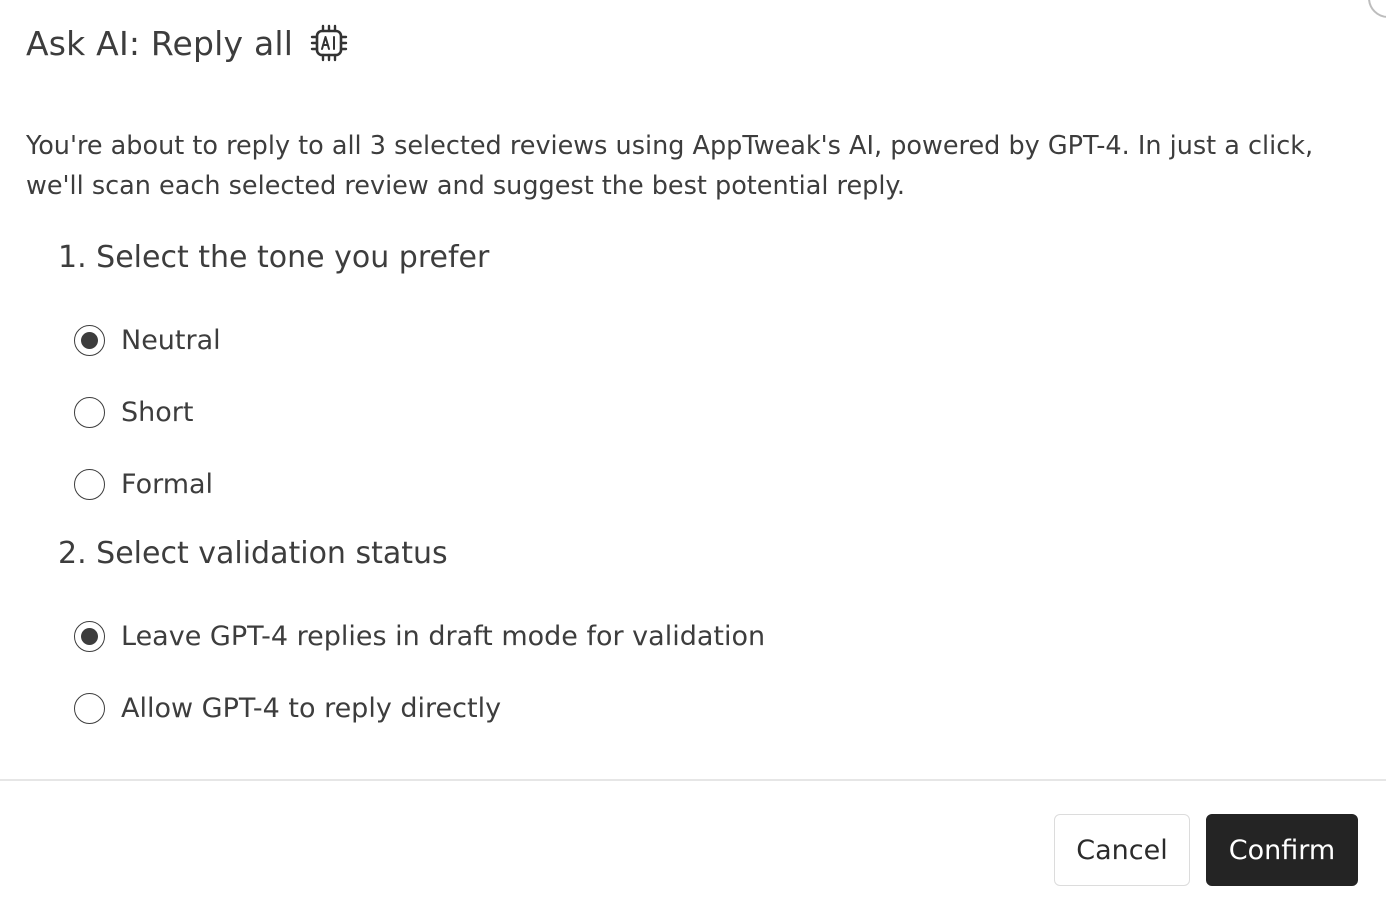 This screenshot has height=912, width=1386. Describe the element at coordinates (160, 43) in the screenshot. I see `dialog-title: Ask AI: Reply all` at that location.